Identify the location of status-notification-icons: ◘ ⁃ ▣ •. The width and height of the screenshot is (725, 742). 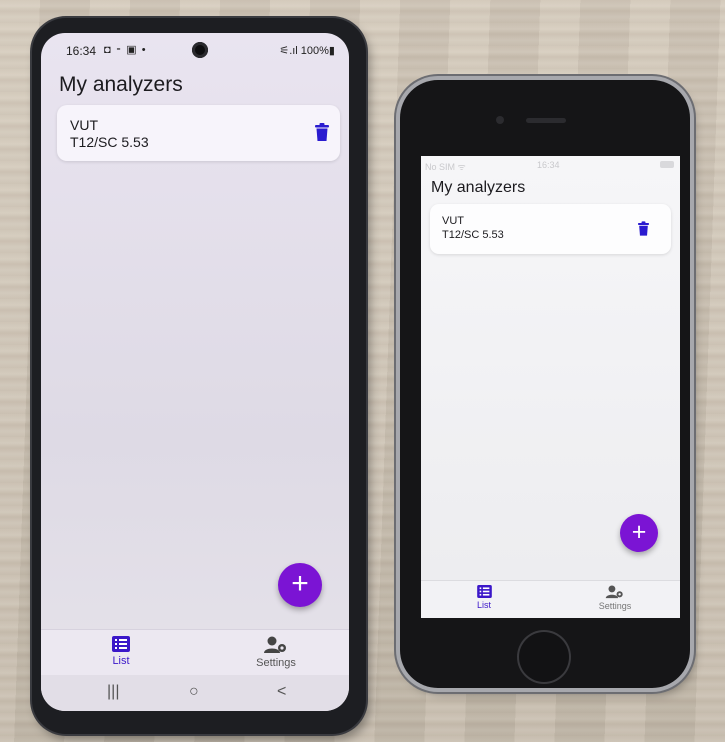
(125, 50).